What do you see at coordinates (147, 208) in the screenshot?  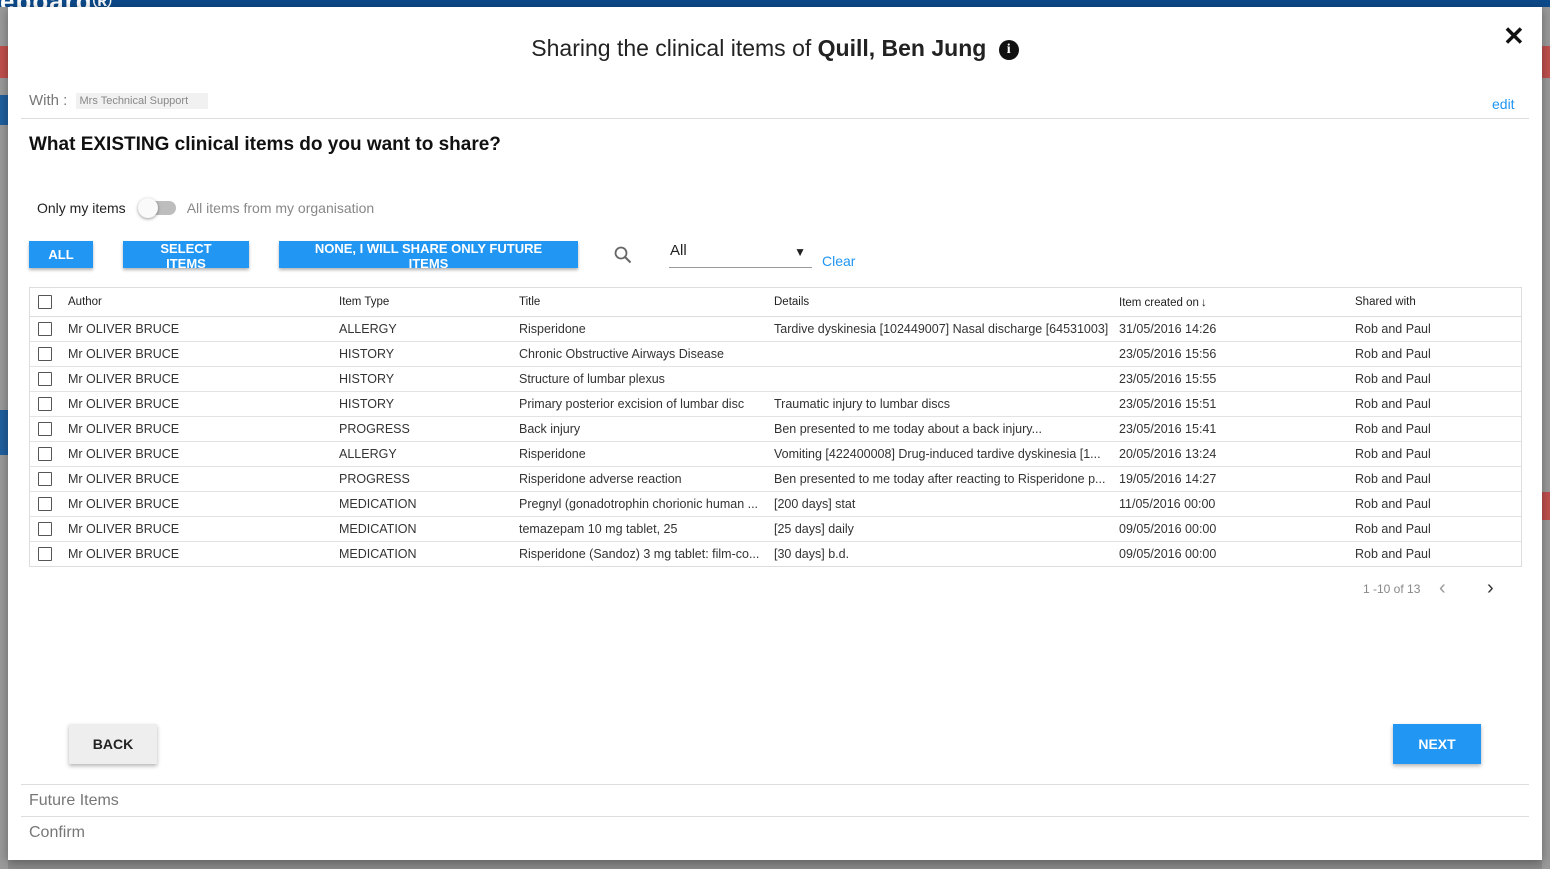 I see `toggle-knob` at bounding box center [147, 208].